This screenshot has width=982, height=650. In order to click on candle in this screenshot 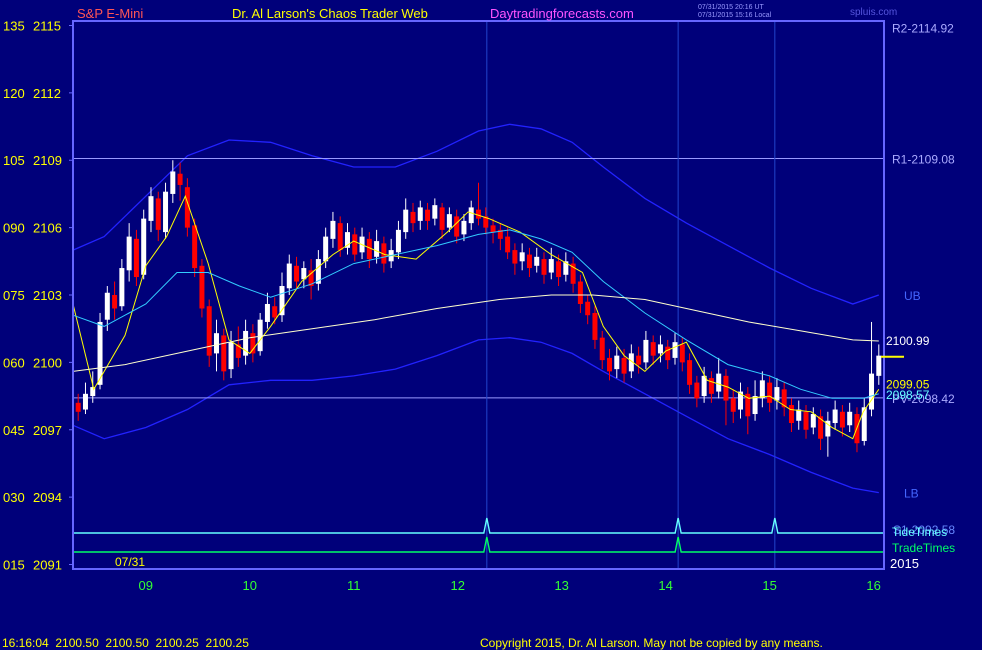, I will do `click(144, 244)`.